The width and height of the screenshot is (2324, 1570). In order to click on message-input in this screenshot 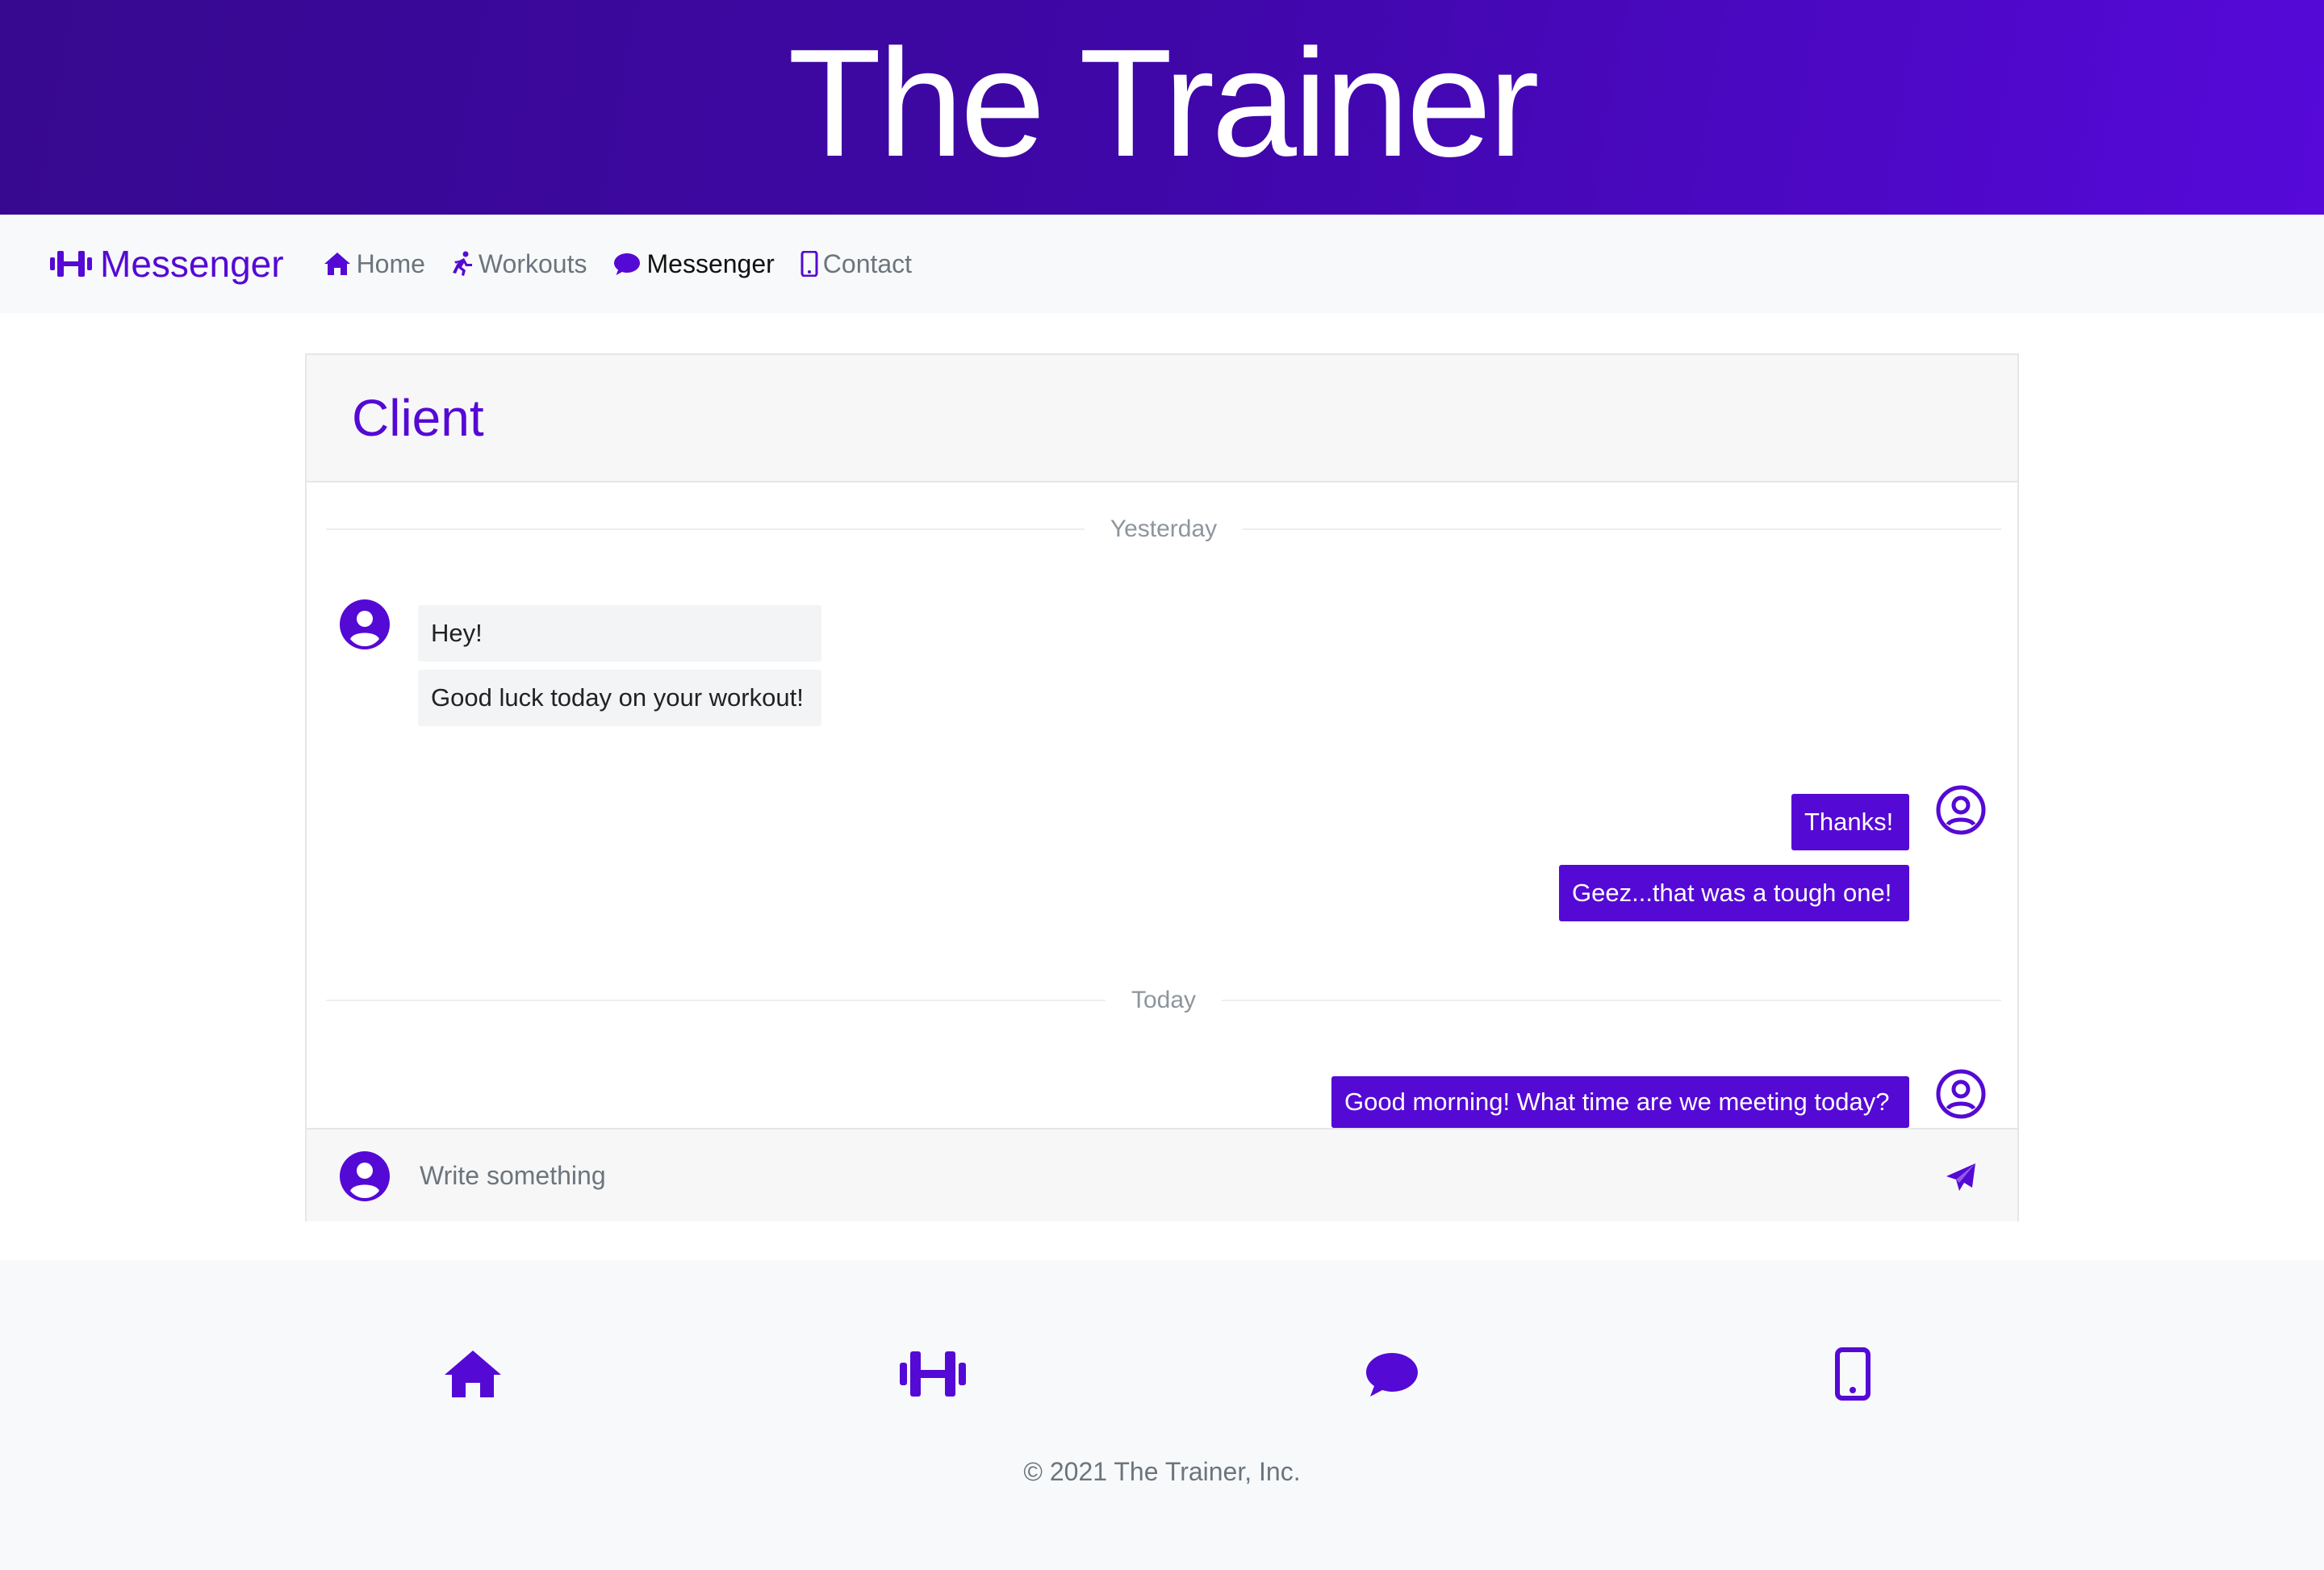, I will do `click(1146, 1175)`.